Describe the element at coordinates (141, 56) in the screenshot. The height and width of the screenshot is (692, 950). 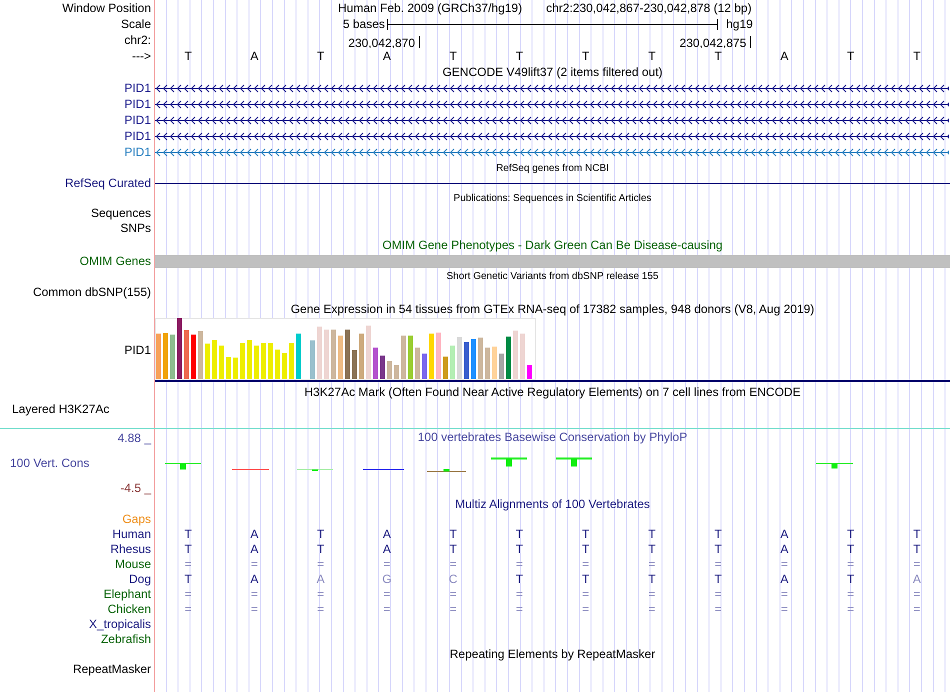
I see `strand-label: --->` at that location.